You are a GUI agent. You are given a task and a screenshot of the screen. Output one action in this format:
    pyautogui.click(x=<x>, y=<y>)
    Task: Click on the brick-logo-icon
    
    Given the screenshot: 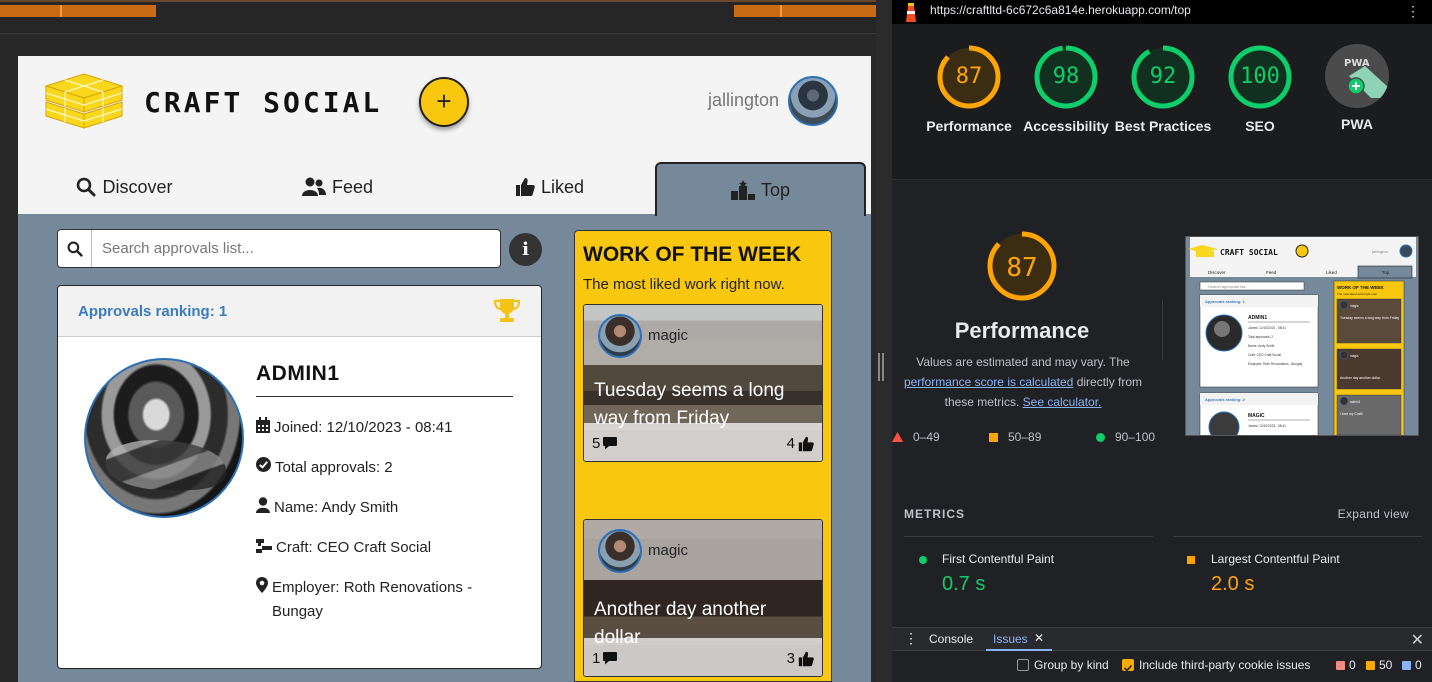 What is the action you would take?
    pyautogui.click(x=84, y=102)
    